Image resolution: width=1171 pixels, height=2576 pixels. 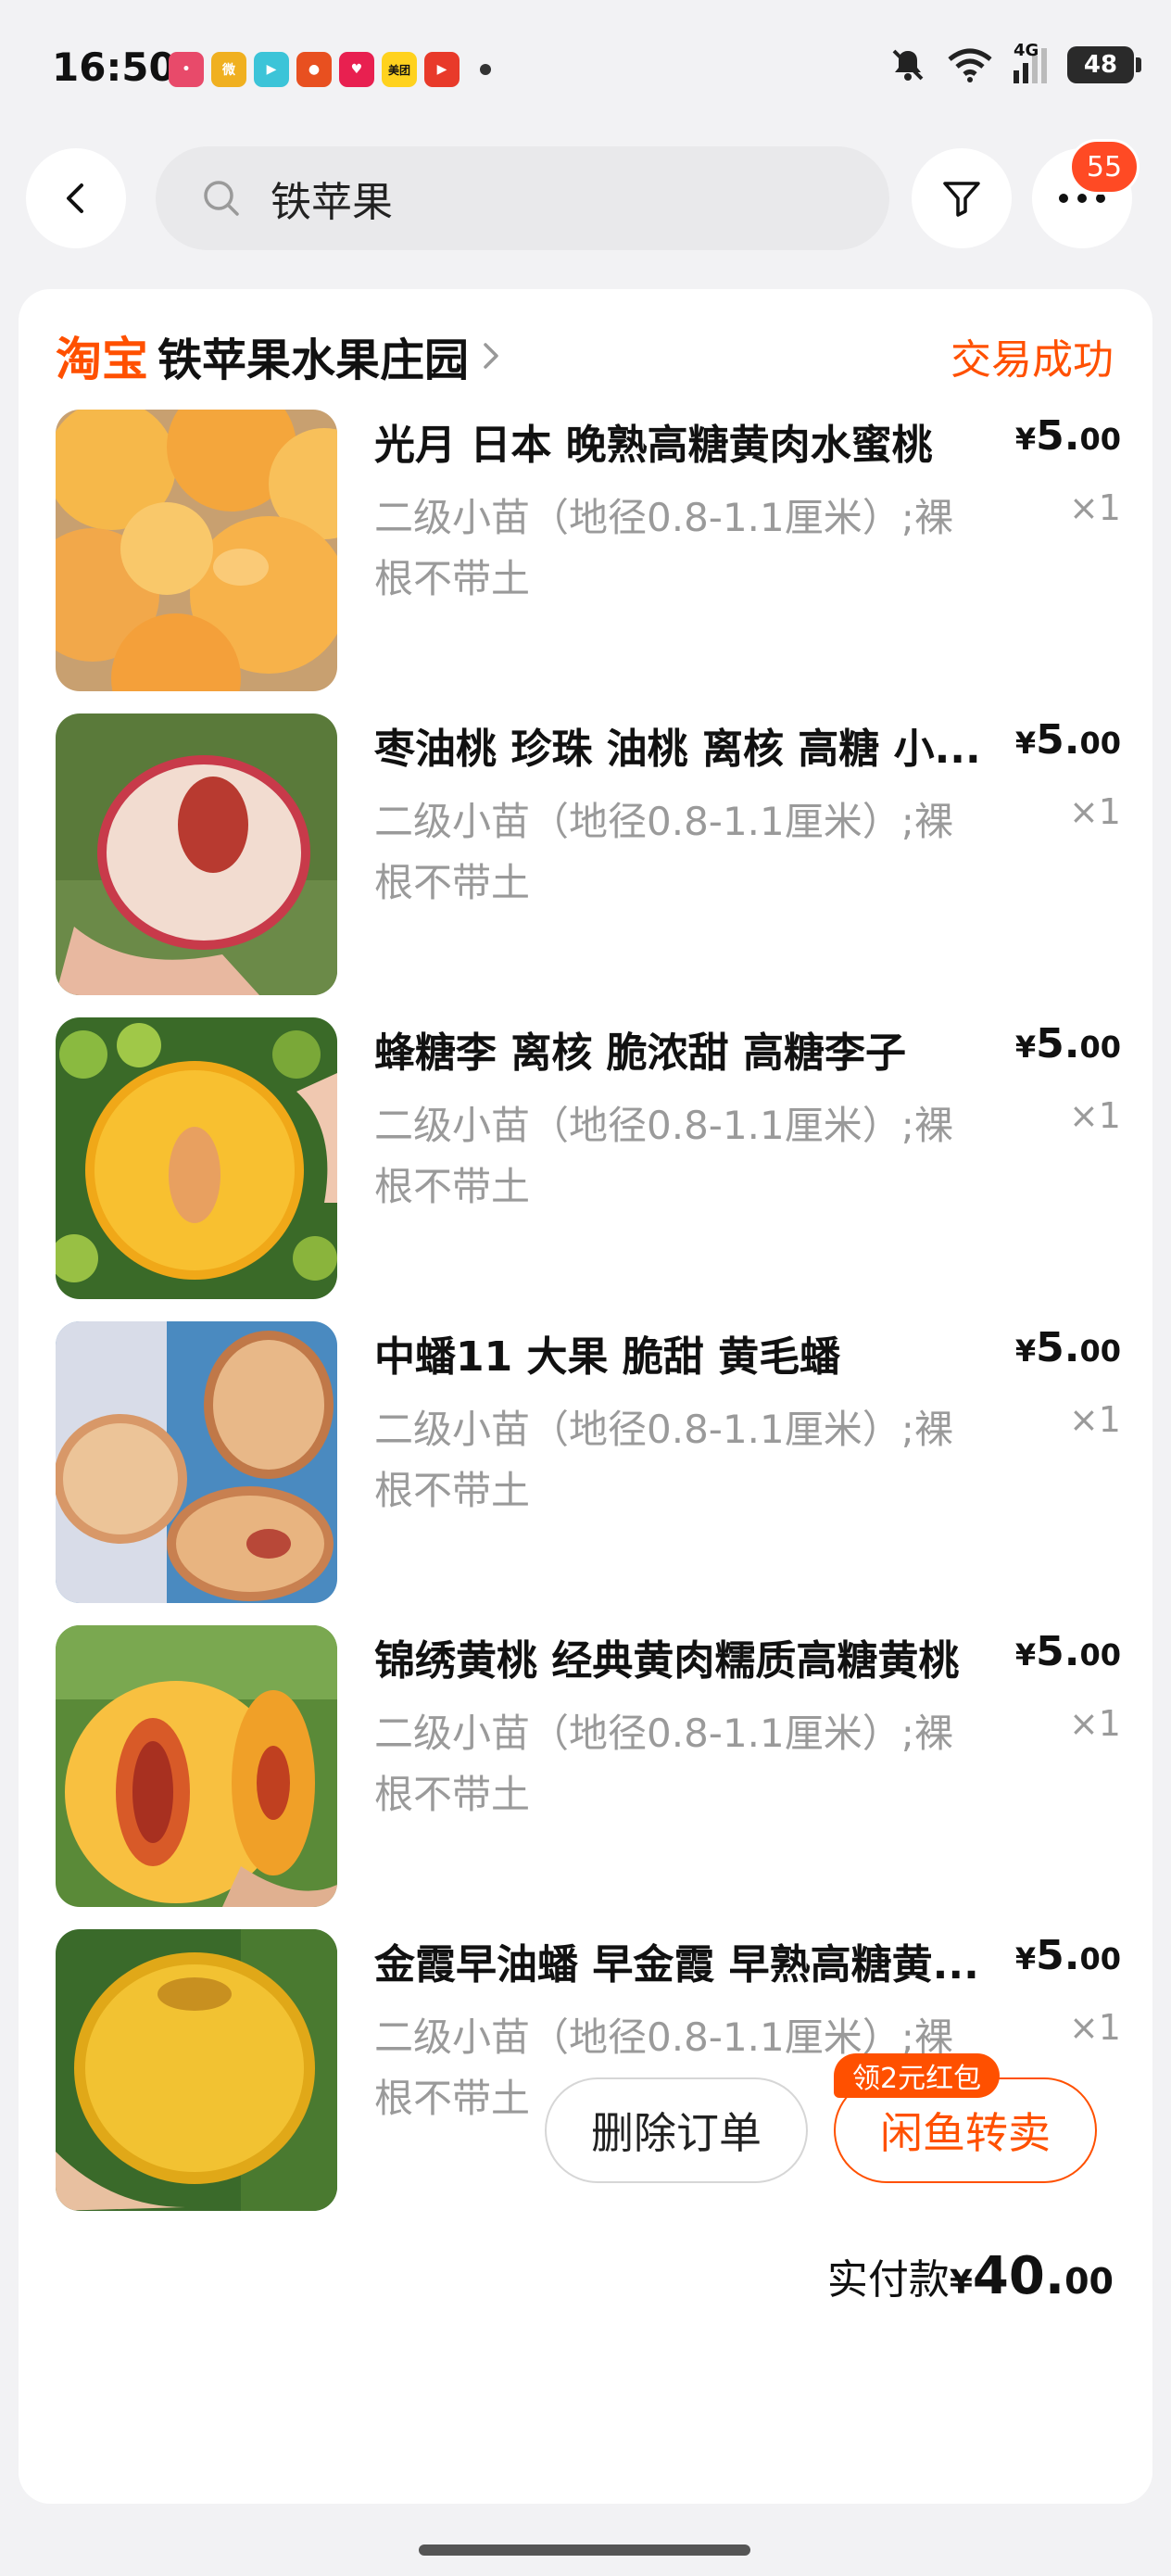 I want to click on signal-icon: 4G, so click(x=1031, y=62).